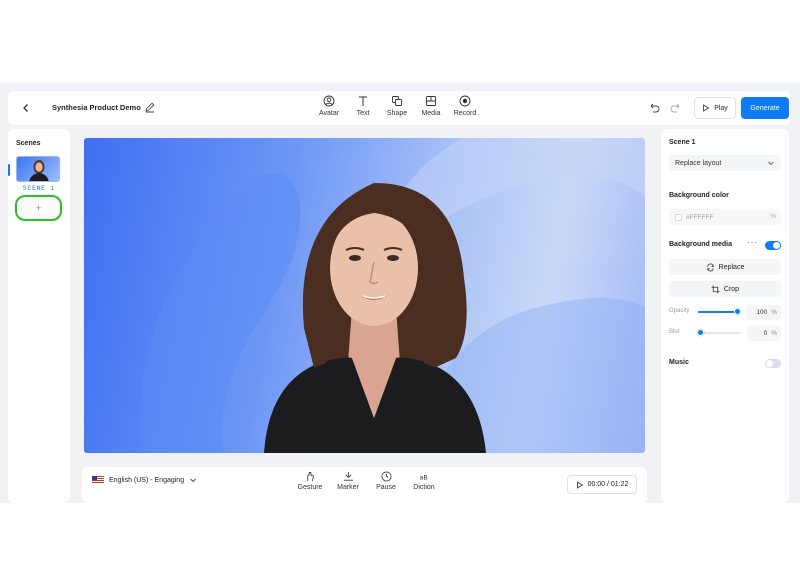  Describe the element at coordinates (608, 484) in the screenshot. I see `timecode-label: 00:00 / 01:22` at that location.